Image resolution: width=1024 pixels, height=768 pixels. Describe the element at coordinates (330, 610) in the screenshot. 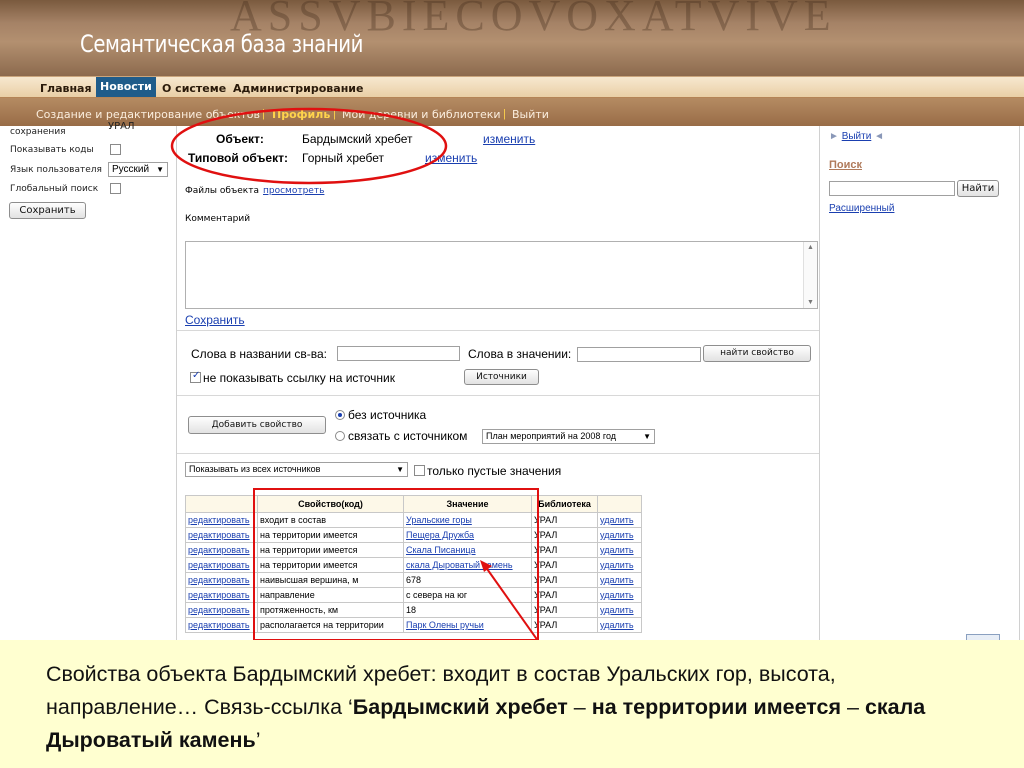

I see `property-name-cell: протяженность, км` at that location.